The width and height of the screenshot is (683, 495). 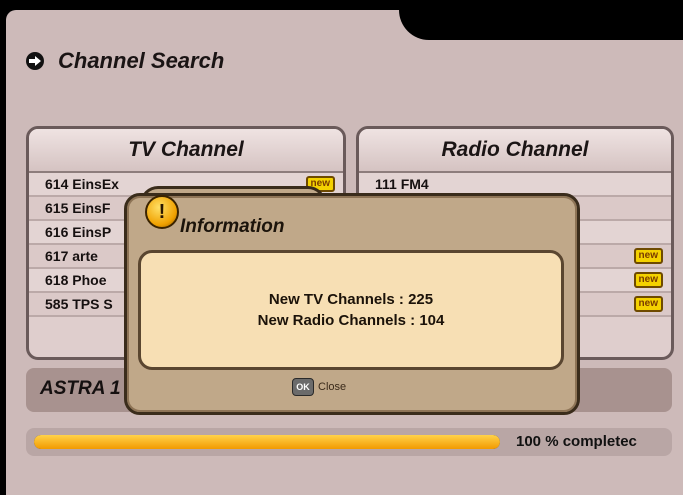 What do you see at coordinates (541, 25) in the screenshot?
I see `top-notch` at bounding box center [541, 25].